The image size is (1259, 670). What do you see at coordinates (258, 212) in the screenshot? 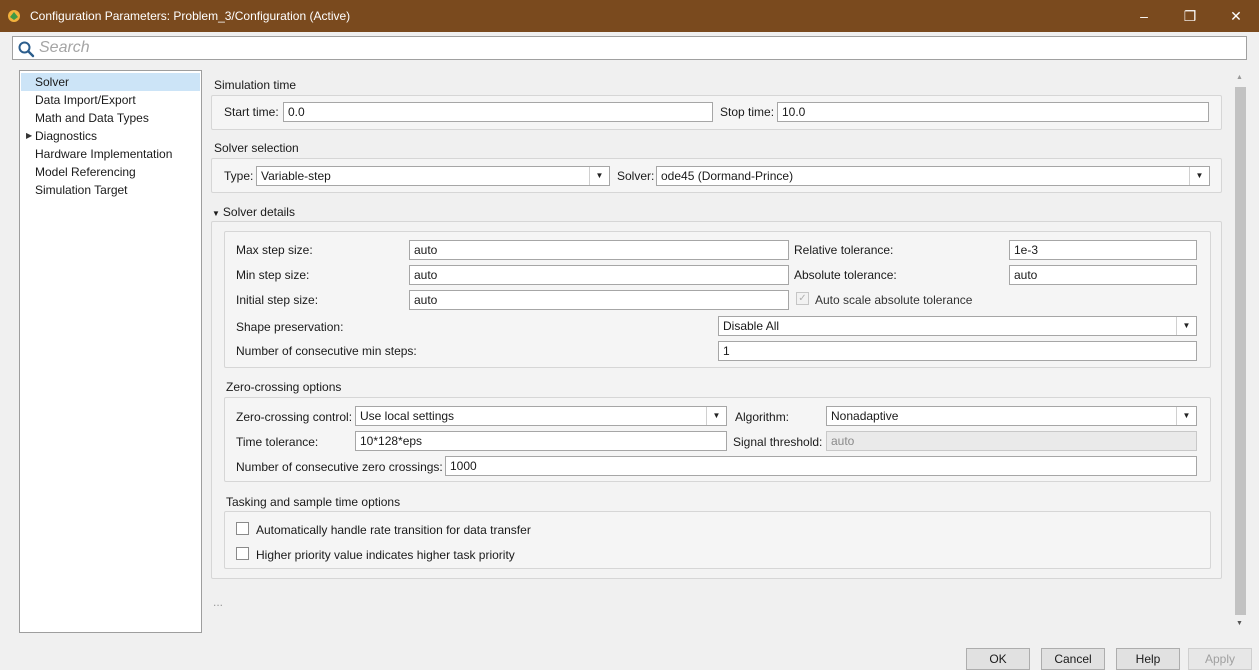
I see `section-title-solver-details: Solver details` at bounding box center [258, 212].